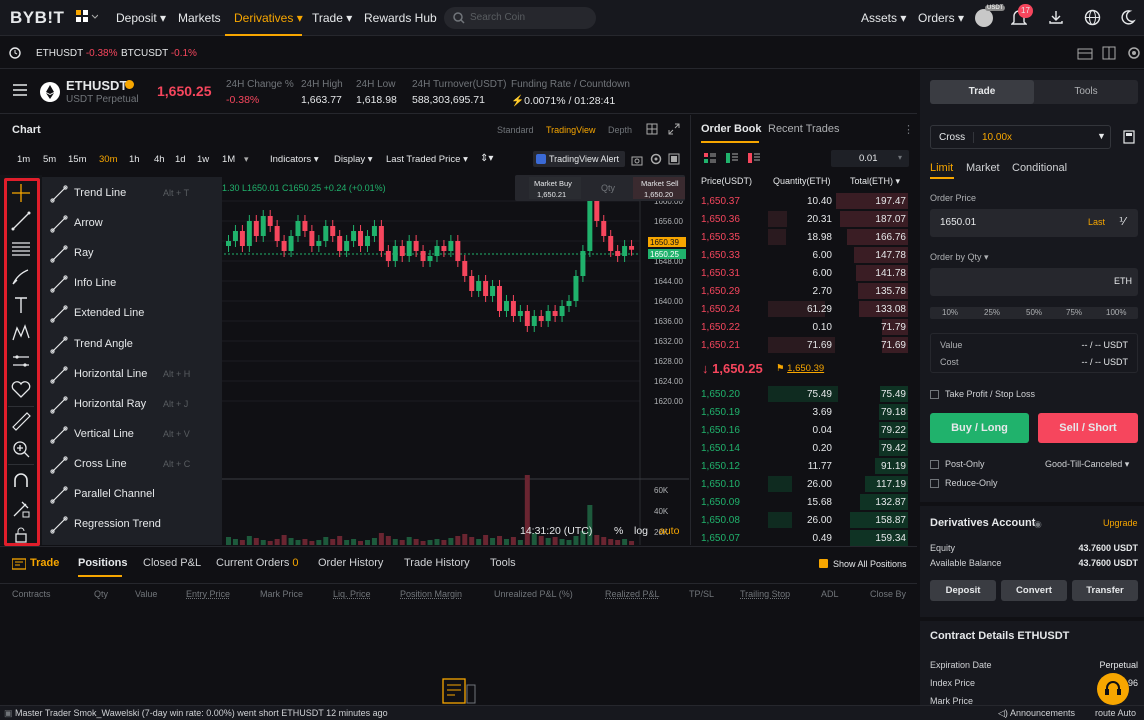 This screenshot has height=720, width=1144. I want to click on log-toggle: log, so click(641, 531).